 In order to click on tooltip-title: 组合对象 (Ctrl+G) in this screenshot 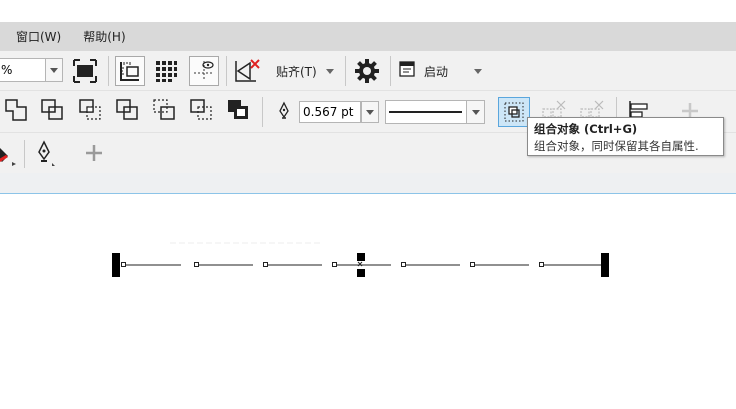, I will do `click(586, 129)`.